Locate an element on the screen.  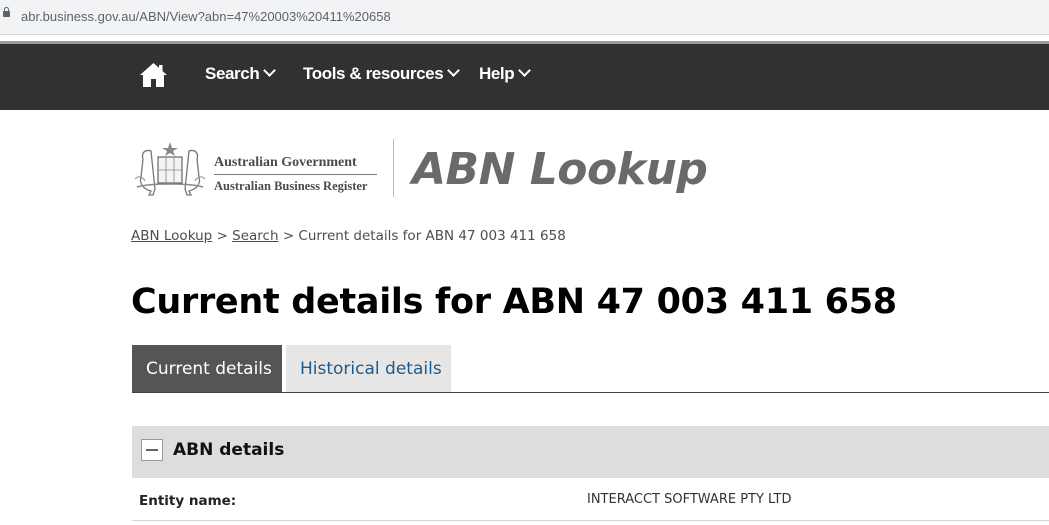
nav-help-label: Help is located at coordinates (497, 73).